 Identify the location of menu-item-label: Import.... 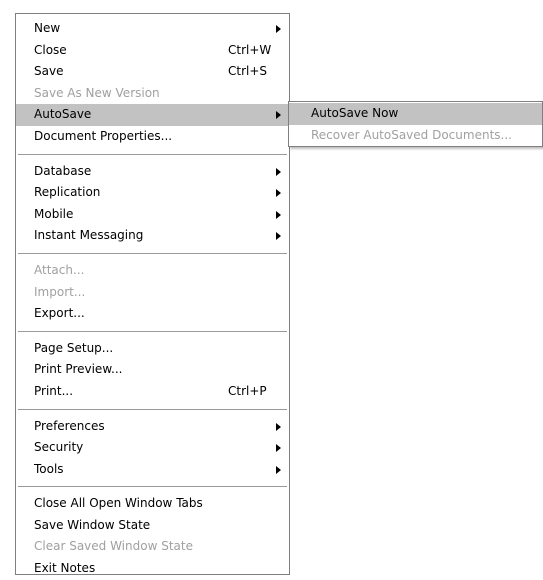
(60, 291).